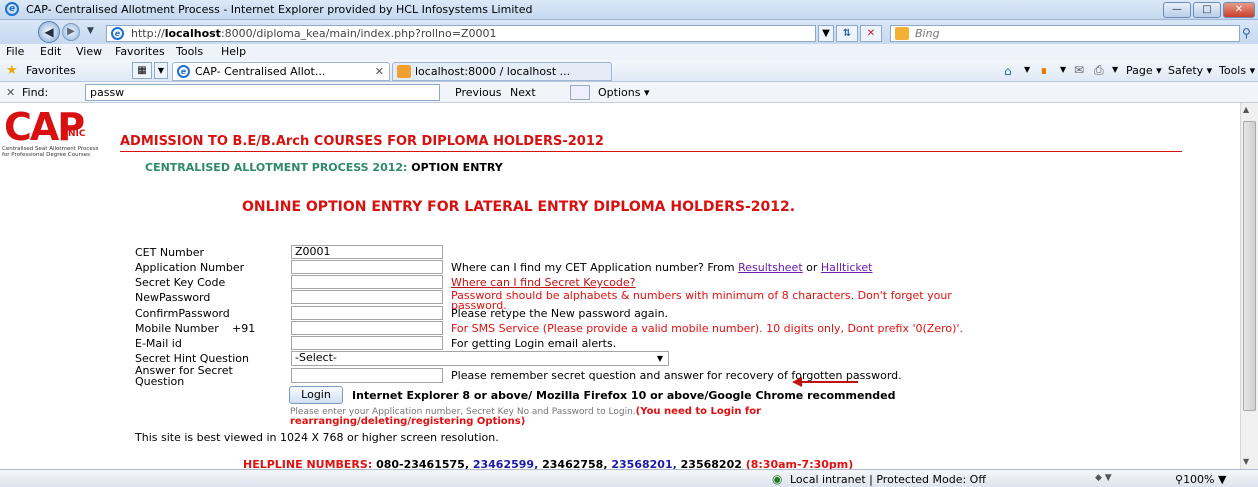  I want to click on mobile-number-input, so click(367, 328).